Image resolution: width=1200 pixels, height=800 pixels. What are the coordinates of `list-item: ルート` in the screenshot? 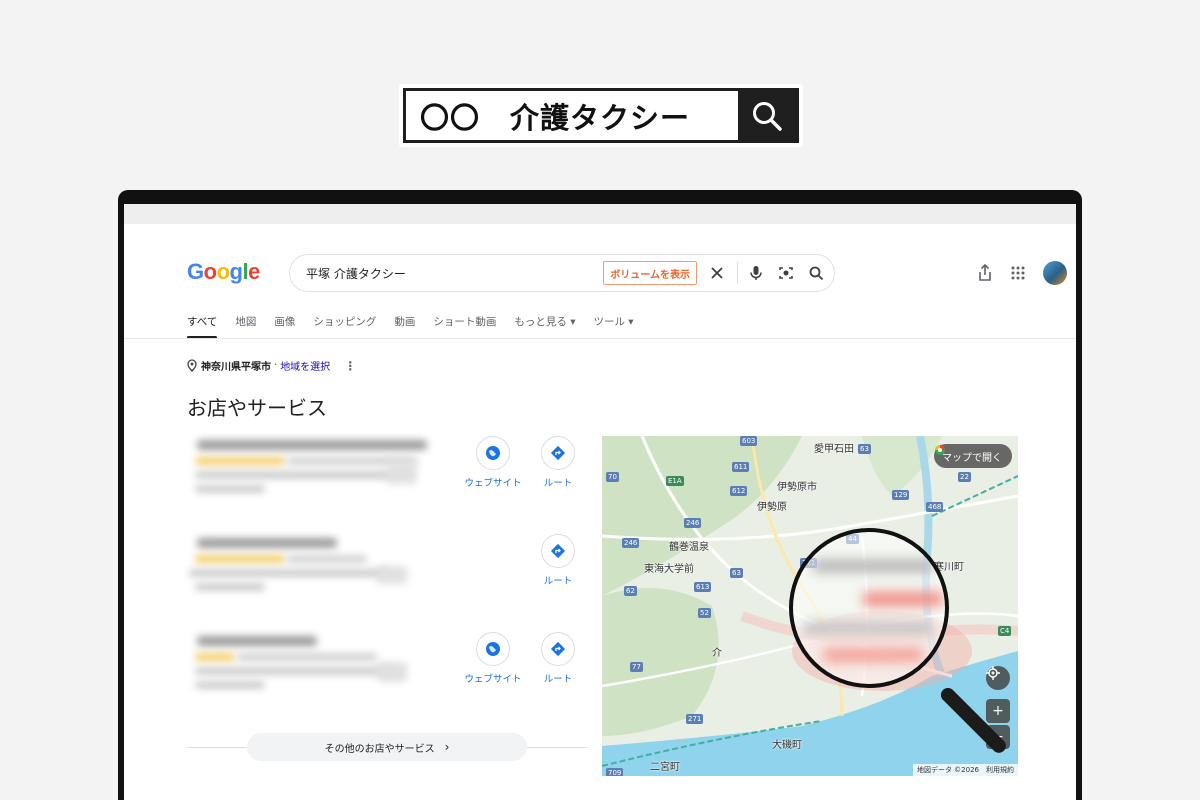 It's located at (387, 574).